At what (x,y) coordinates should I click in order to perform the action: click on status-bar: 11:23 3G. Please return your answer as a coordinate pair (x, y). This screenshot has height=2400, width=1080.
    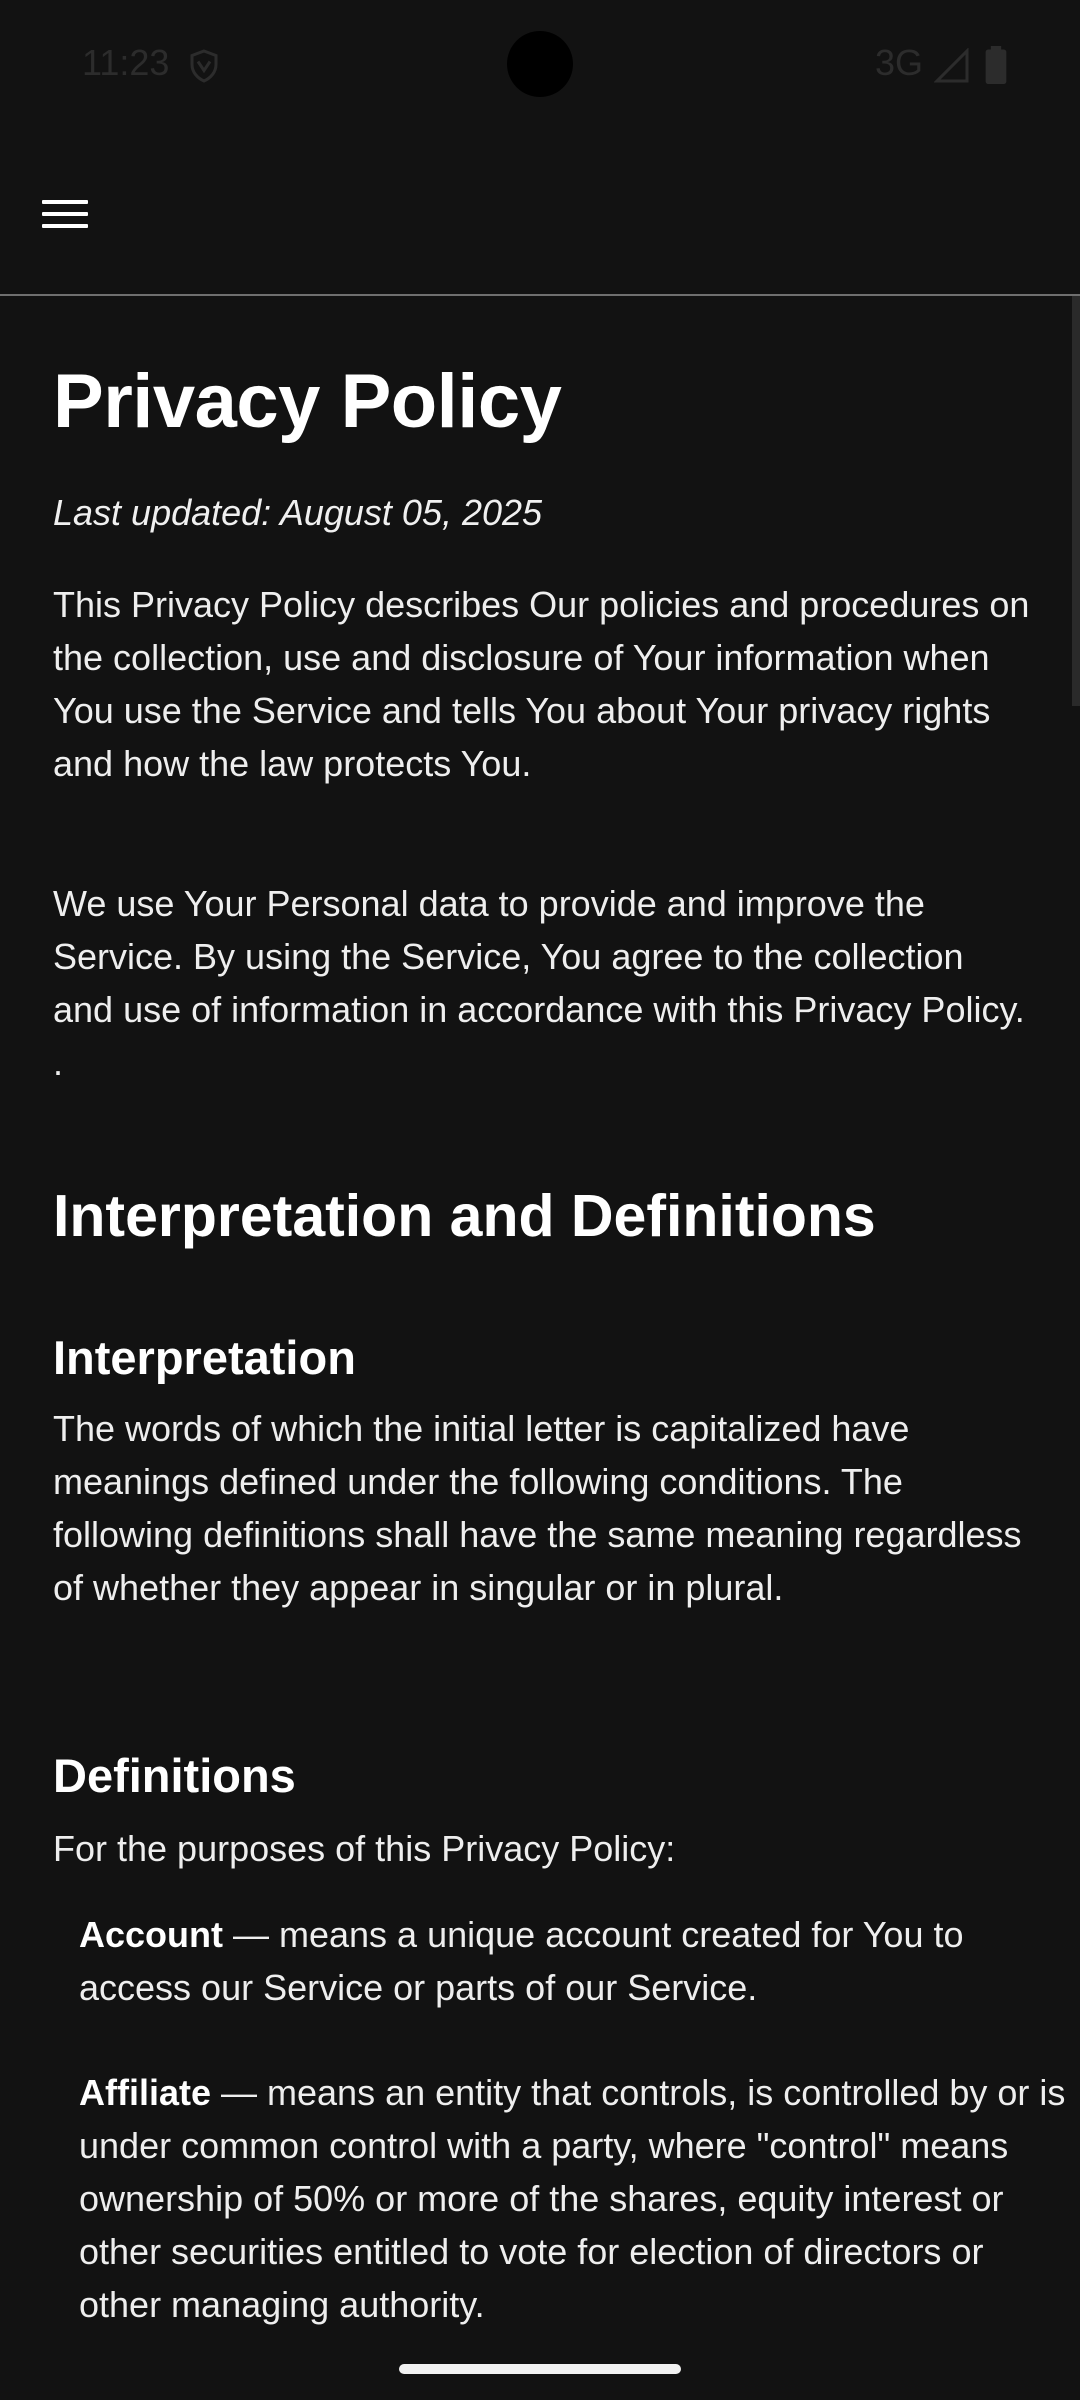
    Looking at the image, I should click on (540, 64).